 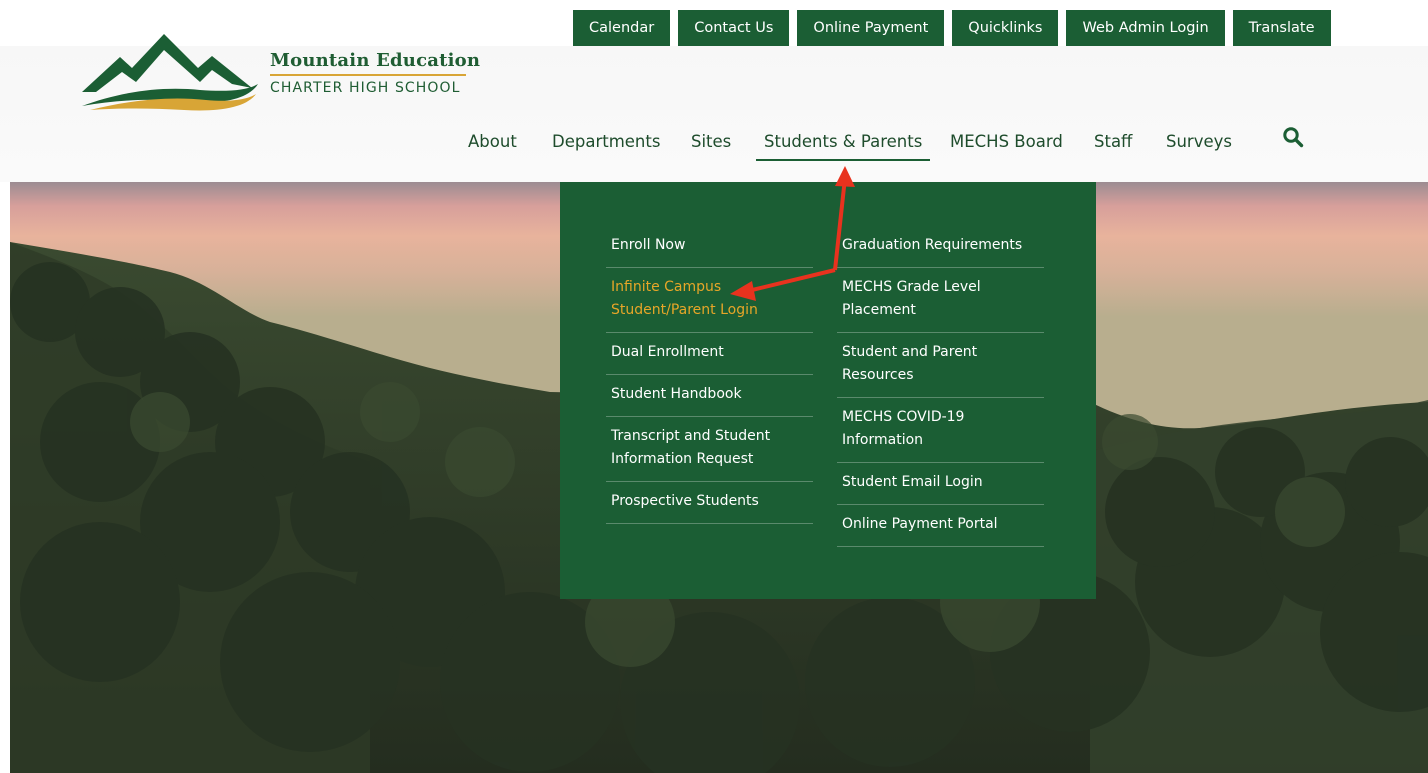 What do you see at coordinates (1113, 141) in the screenshot?
I see `nav-staff: Staff` at bounding box center [1113, 141].